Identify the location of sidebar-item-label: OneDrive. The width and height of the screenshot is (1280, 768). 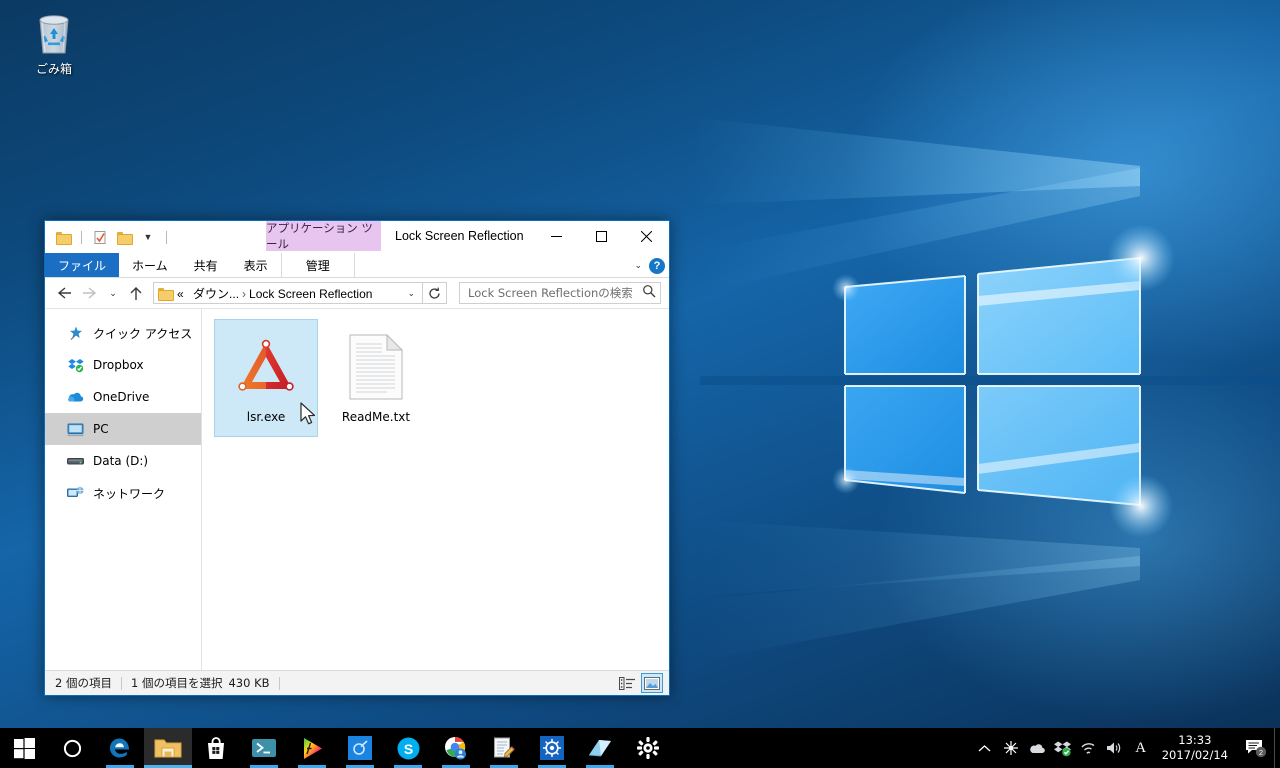
(121, 397).